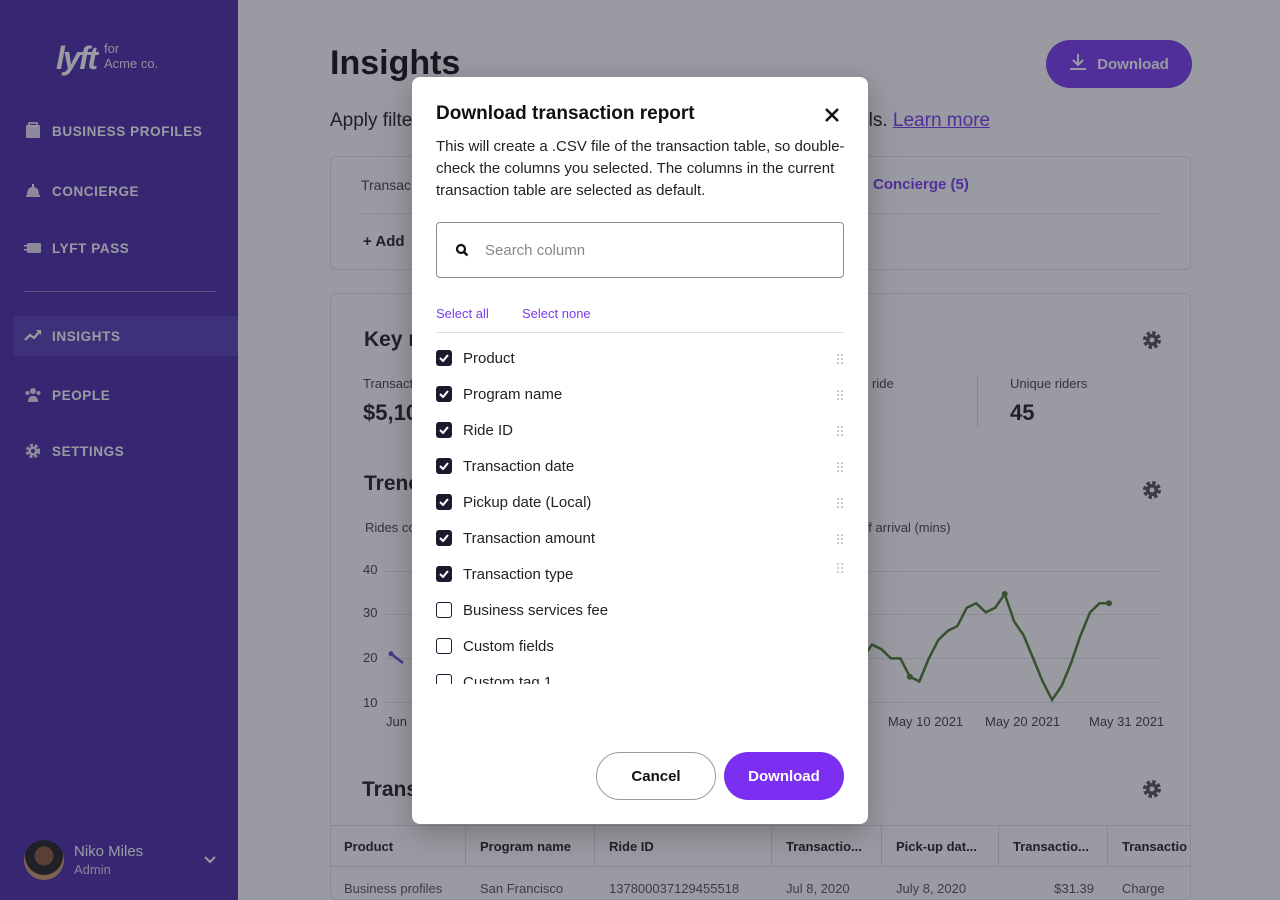 The height and width of the screenshot is (900, 1280). Describe the element at coordinates (642, 502) in the screenshot. I see `list-item: Pickup date (Local)` at that location.